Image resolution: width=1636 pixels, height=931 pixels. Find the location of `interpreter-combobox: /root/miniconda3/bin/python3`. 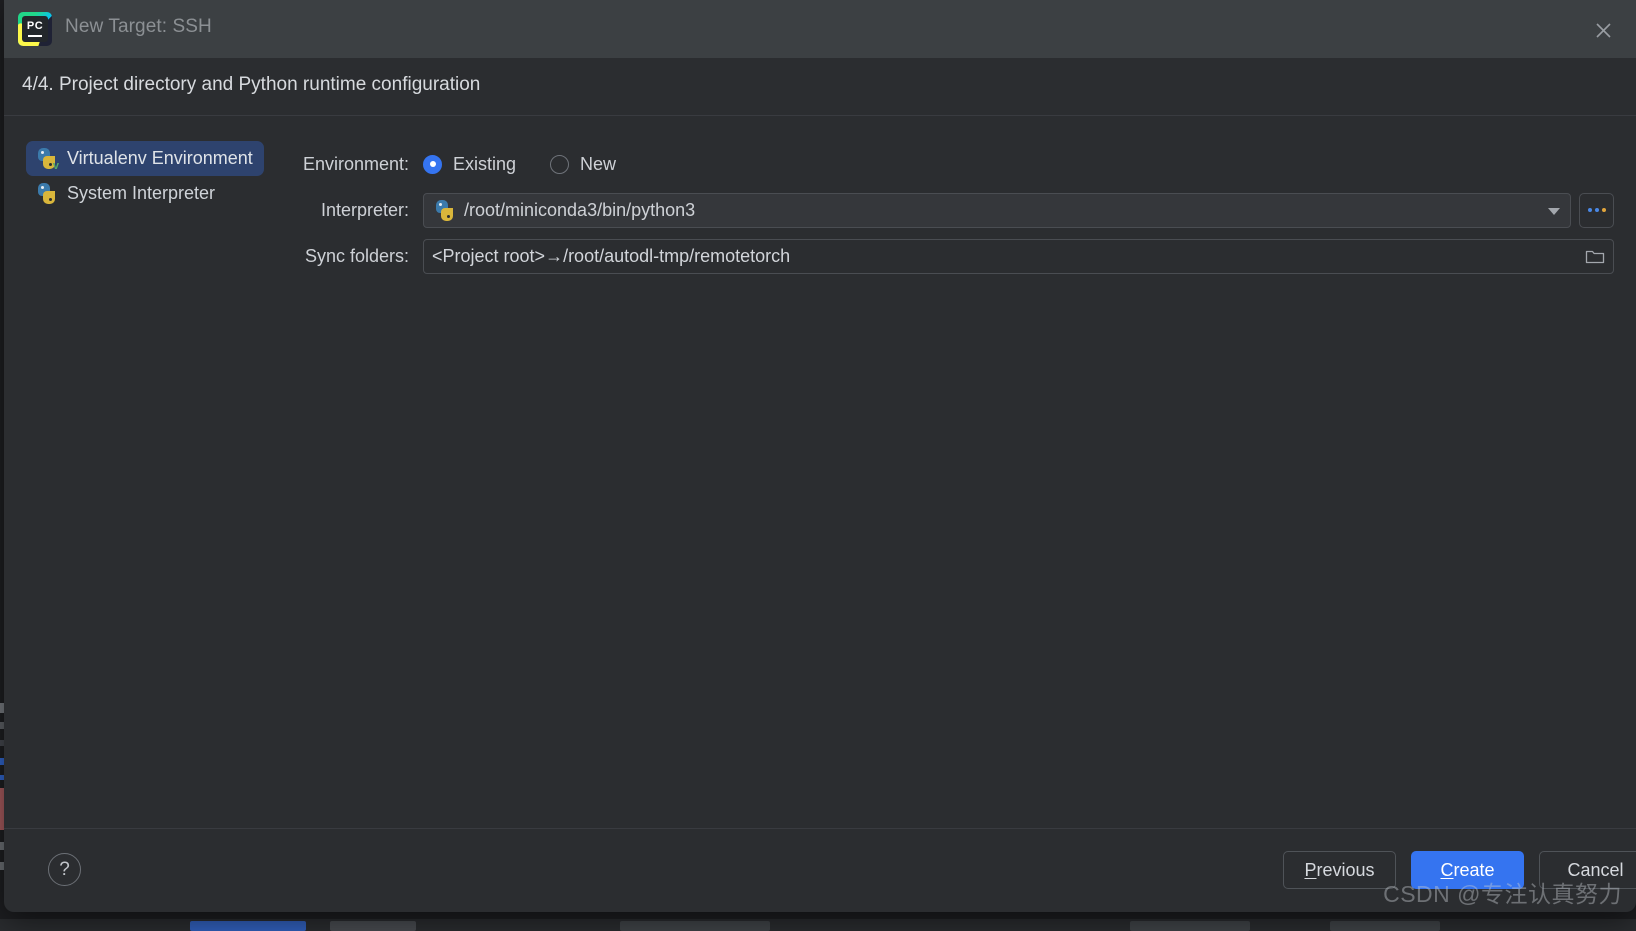

interpreter-combobox: /root/miniconda3/bin/python3 is located at coordinates (997, 210).